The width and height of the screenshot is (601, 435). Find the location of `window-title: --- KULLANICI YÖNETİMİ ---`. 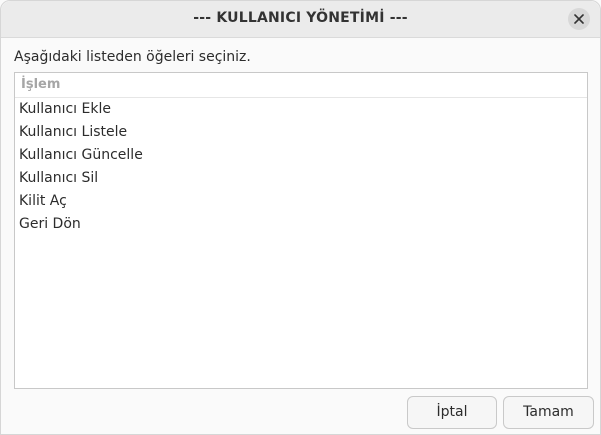

window-title: --- KULLANICI YÖNETİMİ --- is located at coordinates (300, 18).